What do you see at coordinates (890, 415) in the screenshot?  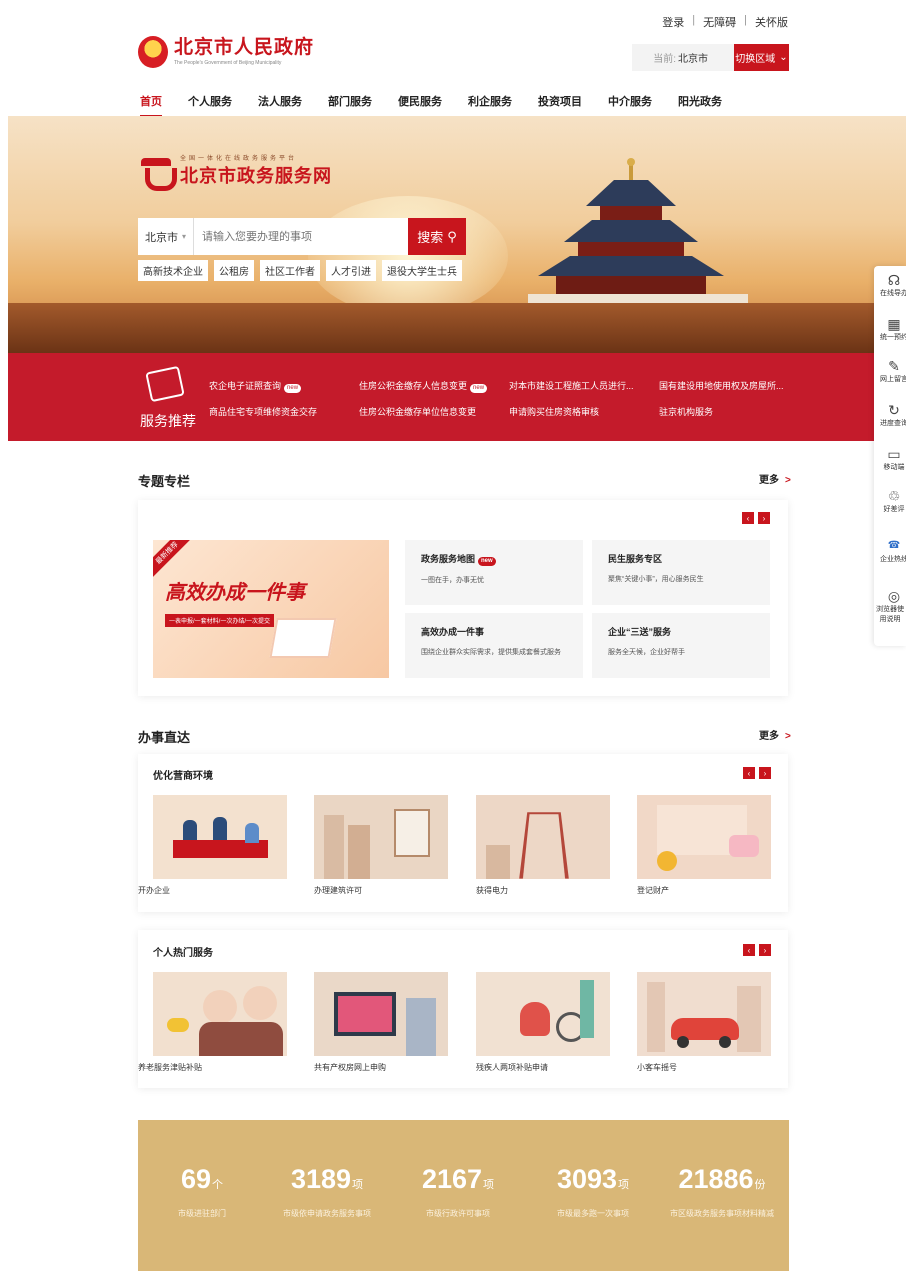 I see `progress-query-button: ↻ 进度查询` at bounding box center [890, 415].